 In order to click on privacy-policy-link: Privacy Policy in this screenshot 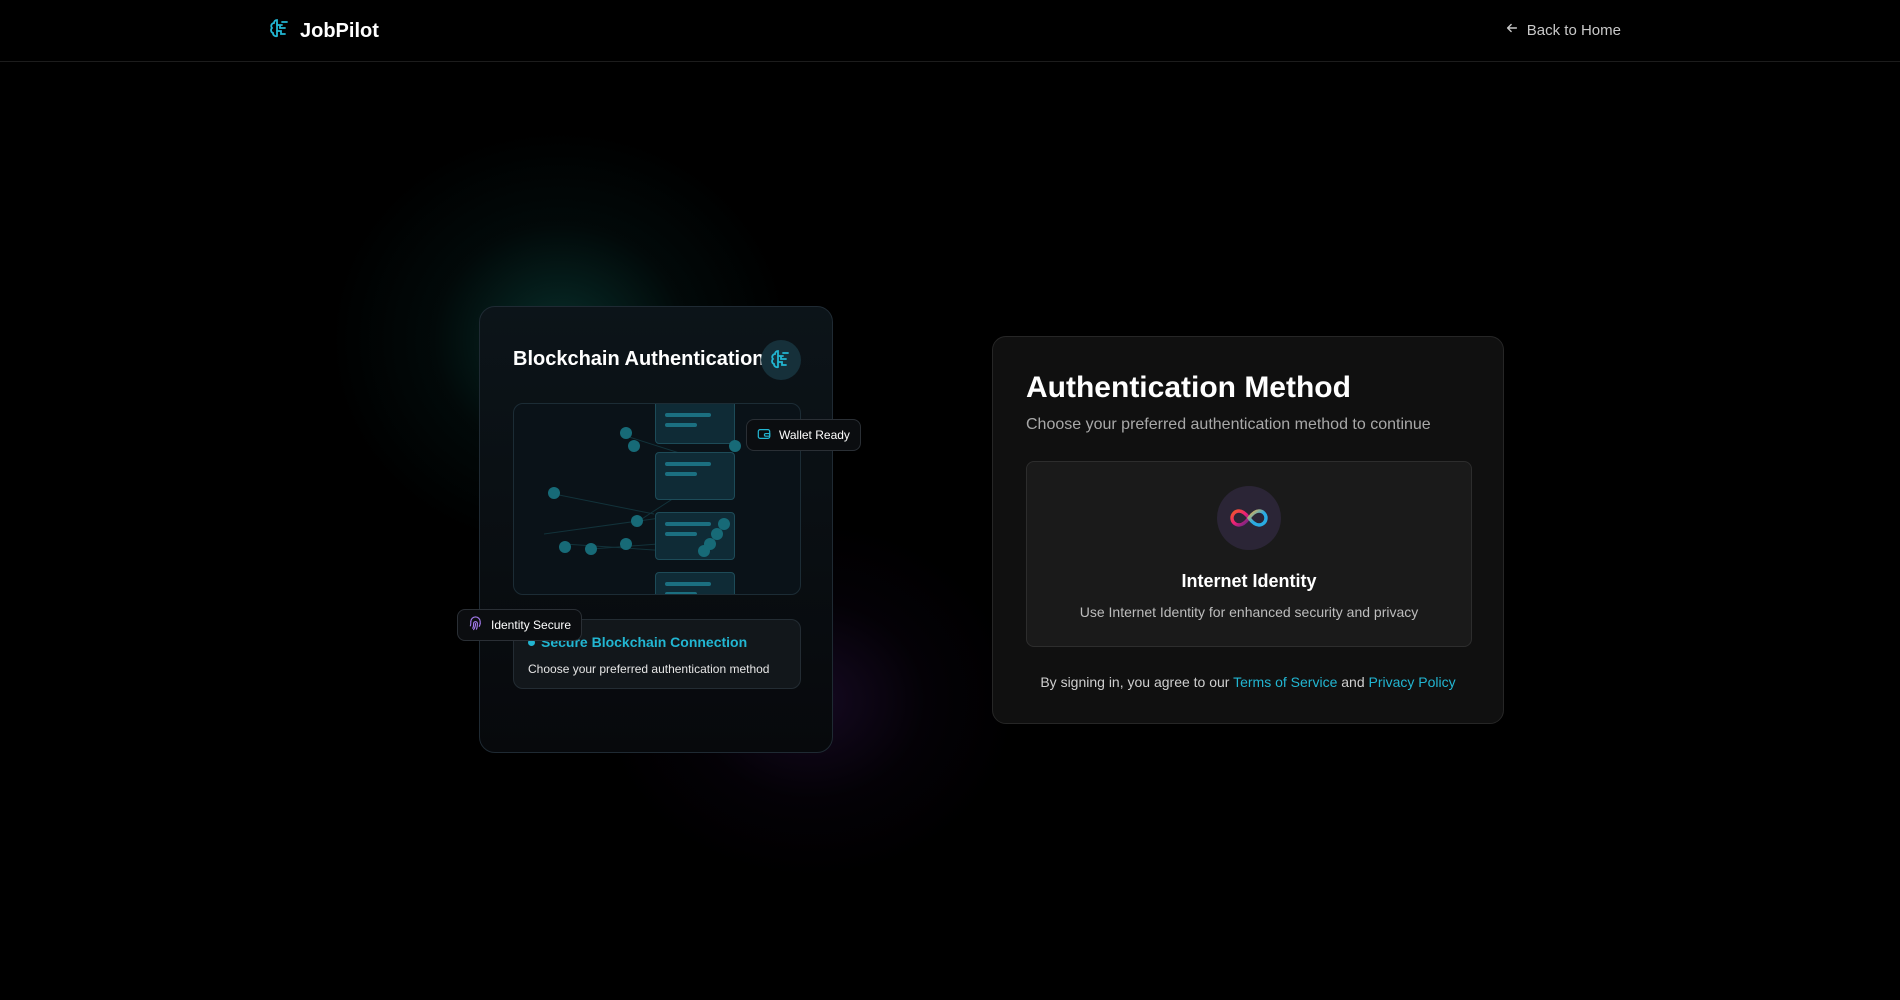, I will do `click(1412, 682)`.